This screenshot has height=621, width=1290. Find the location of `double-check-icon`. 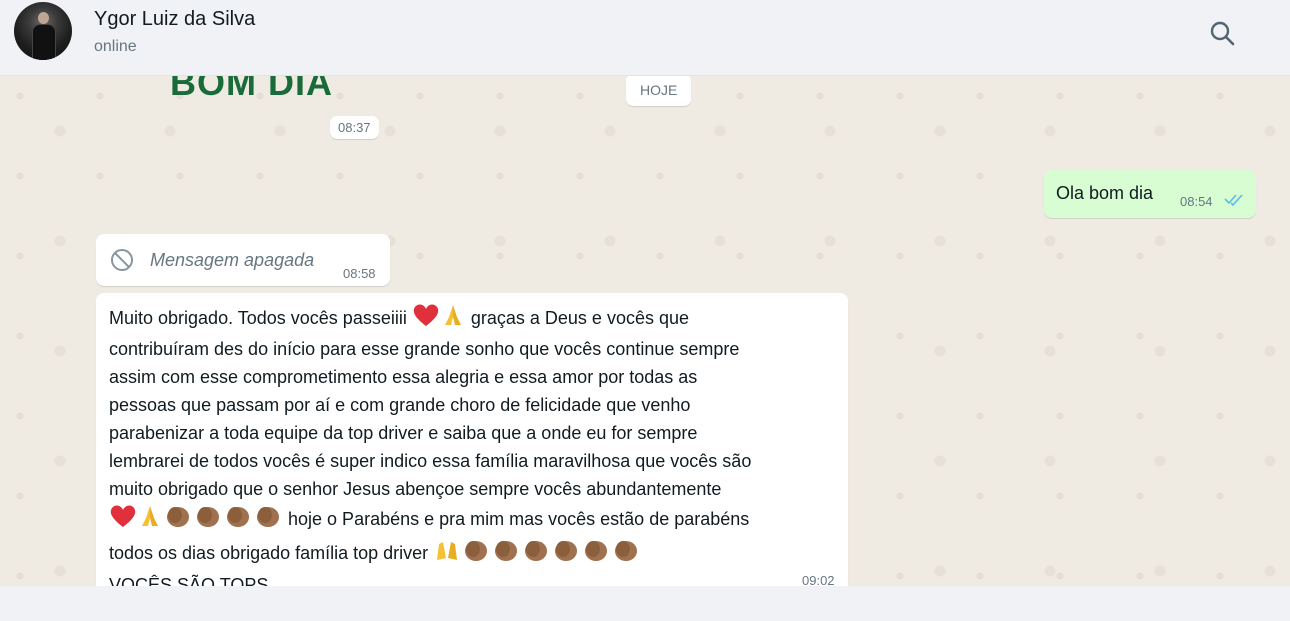

double-check-icon is located at coordinates (1233, 200).